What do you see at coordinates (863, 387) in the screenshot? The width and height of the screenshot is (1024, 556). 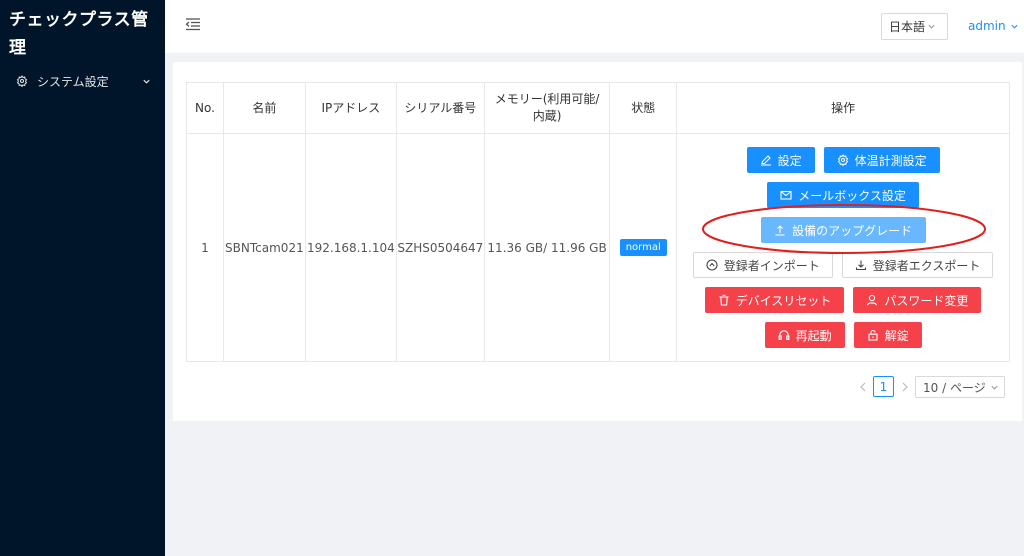 I see `chevron-left-icon` at bounding box center [863, 387].